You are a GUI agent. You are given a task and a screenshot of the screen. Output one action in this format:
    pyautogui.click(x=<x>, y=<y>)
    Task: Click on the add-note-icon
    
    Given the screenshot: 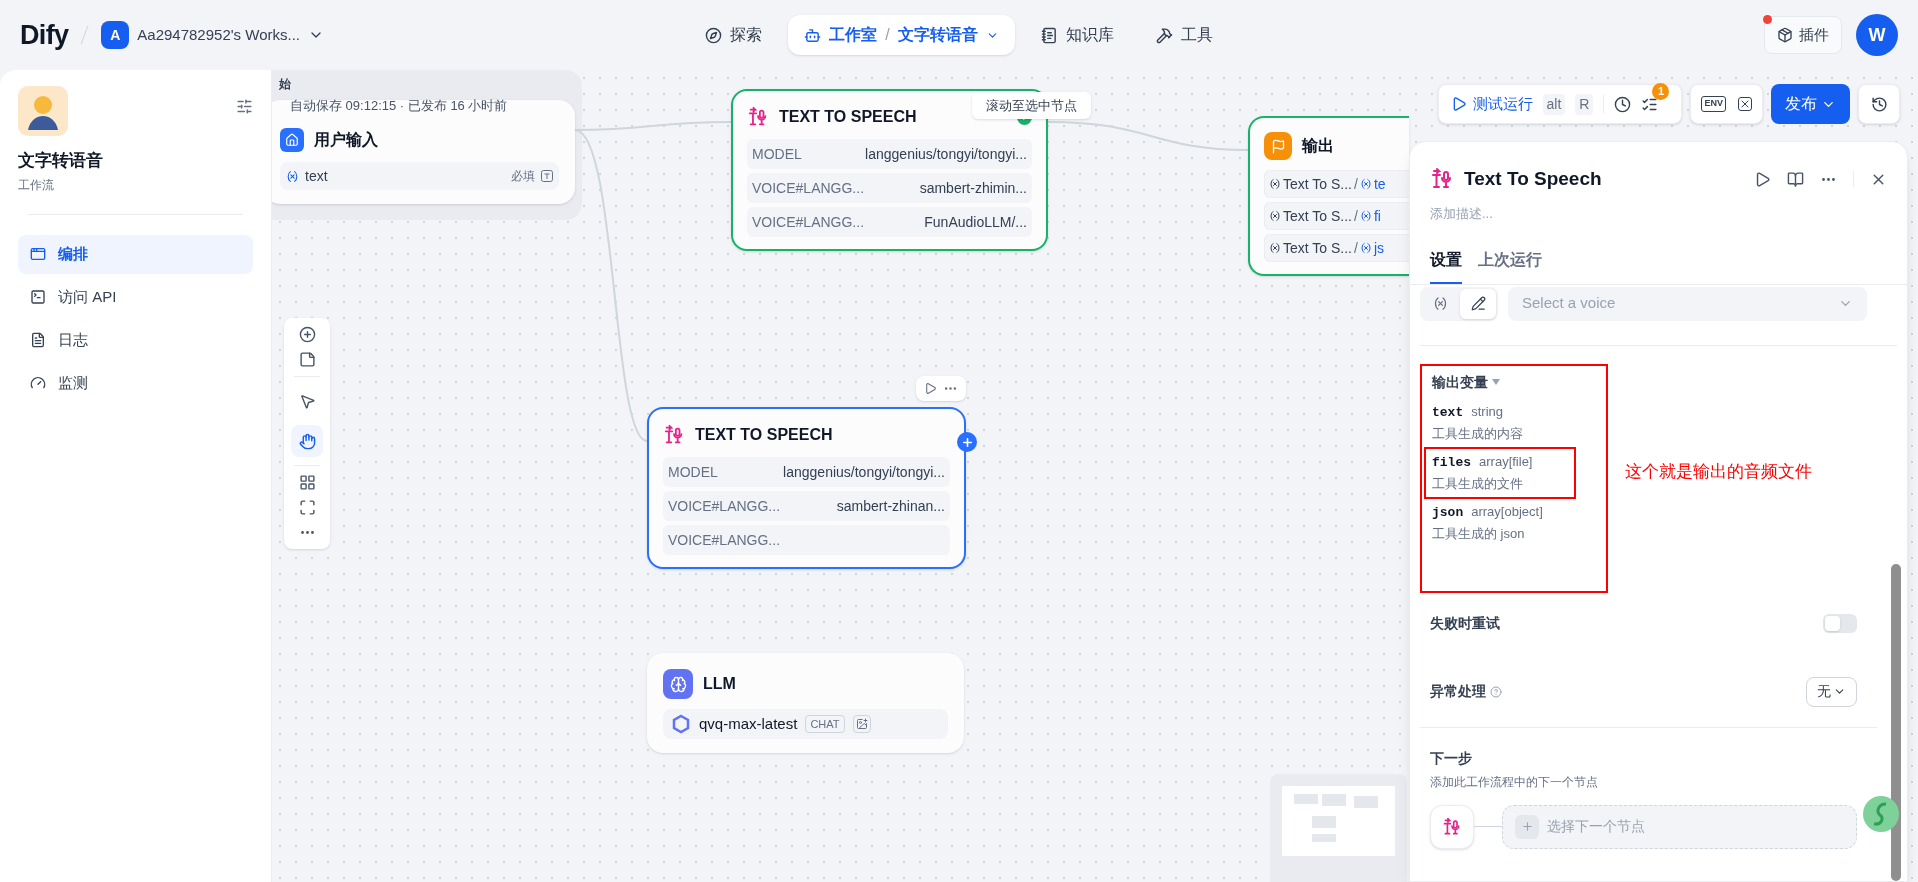 What is the action you would take?
    pyautogui.click(x=307, y=359)
    